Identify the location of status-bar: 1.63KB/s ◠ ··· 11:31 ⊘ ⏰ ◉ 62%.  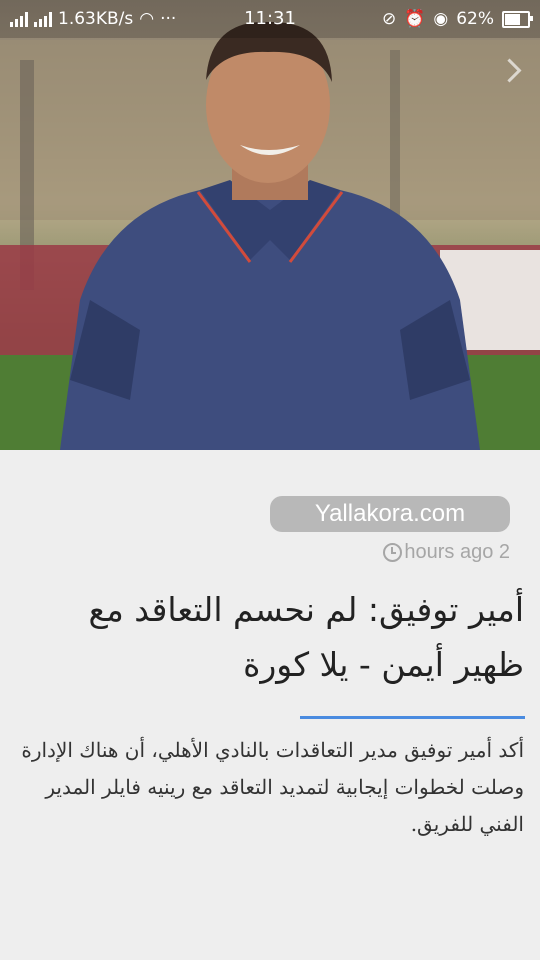
(270, 19).